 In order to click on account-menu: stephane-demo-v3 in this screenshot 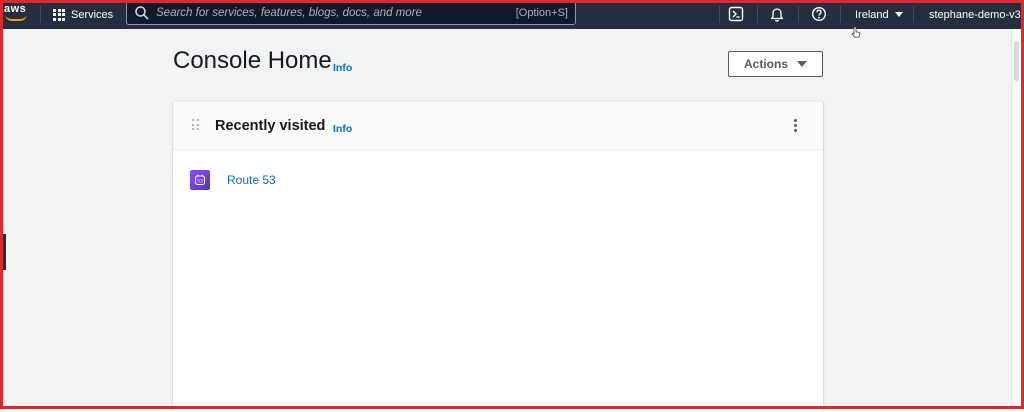, I will do `click(975, 14)`.